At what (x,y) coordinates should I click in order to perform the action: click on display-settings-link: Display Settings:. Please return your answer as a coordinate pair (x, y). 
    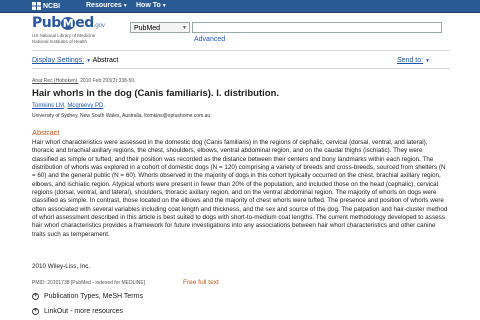
    Looking at the image, I should click on (58, 60).